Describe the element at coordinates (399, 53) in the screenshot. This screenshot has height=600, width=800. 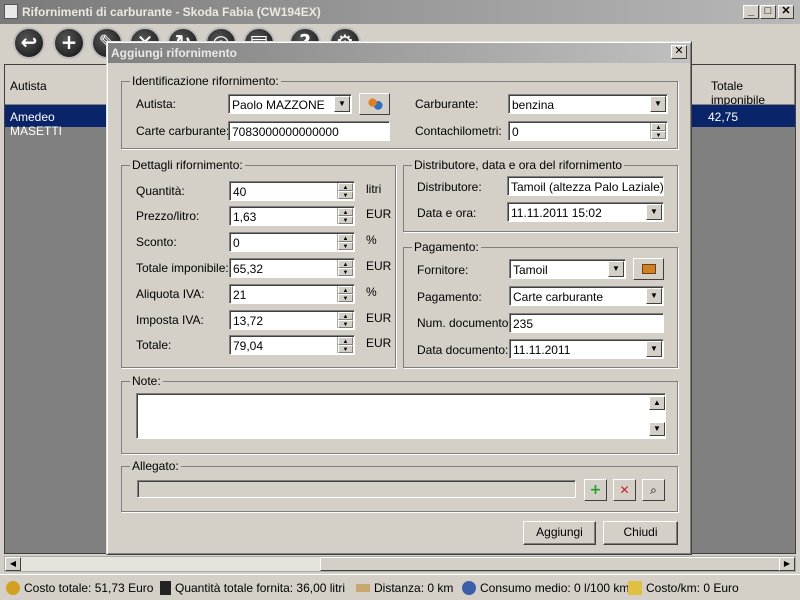
I see `dialog-title: Aggiungi rifornimento` at that location.